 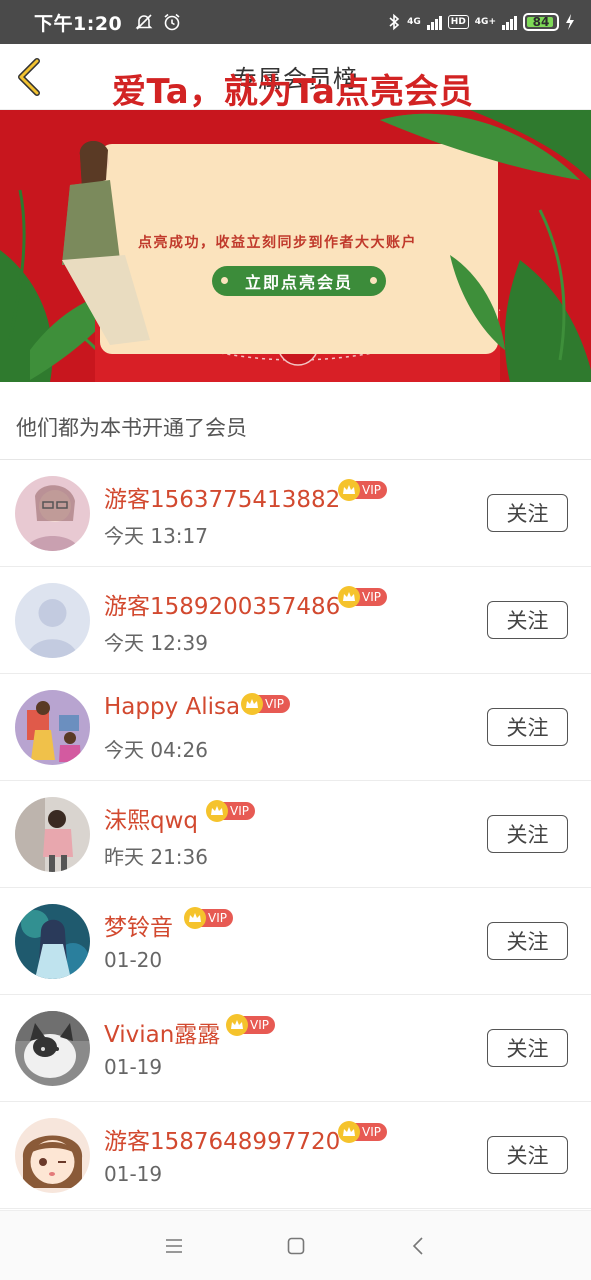 I want to click on back-nav-button, so click(x=418, y=1246).